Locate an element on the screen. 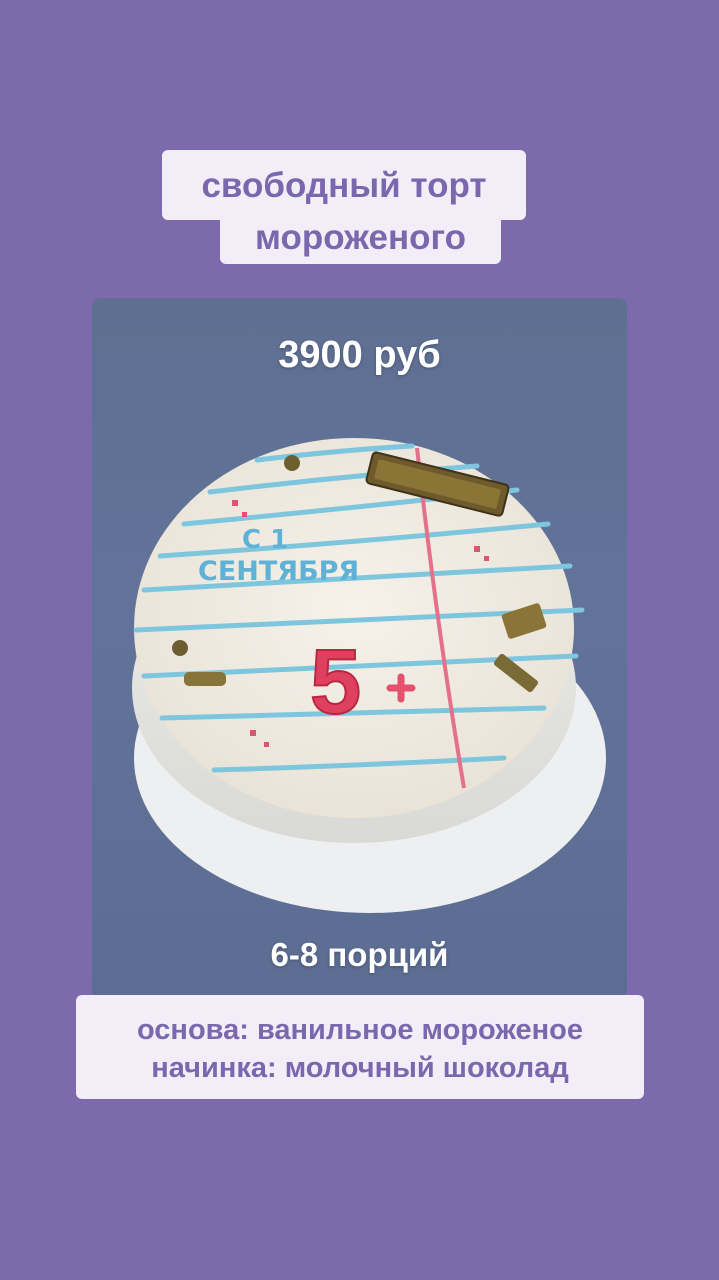 Image resolution: width=719 pixels, height=1280 pixels. cake-number: 5 is located at coordinates (335, 682).